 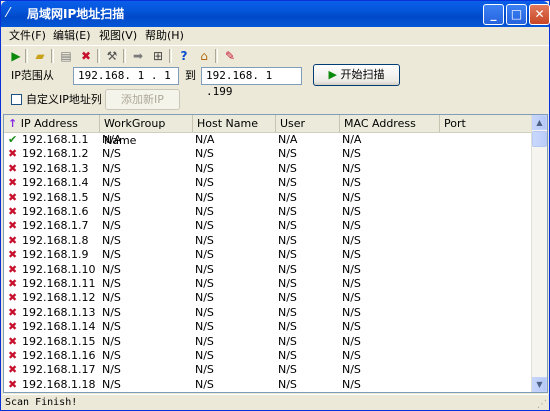 I want to click on home-icon: ⌂, so click(x=204, y=56).